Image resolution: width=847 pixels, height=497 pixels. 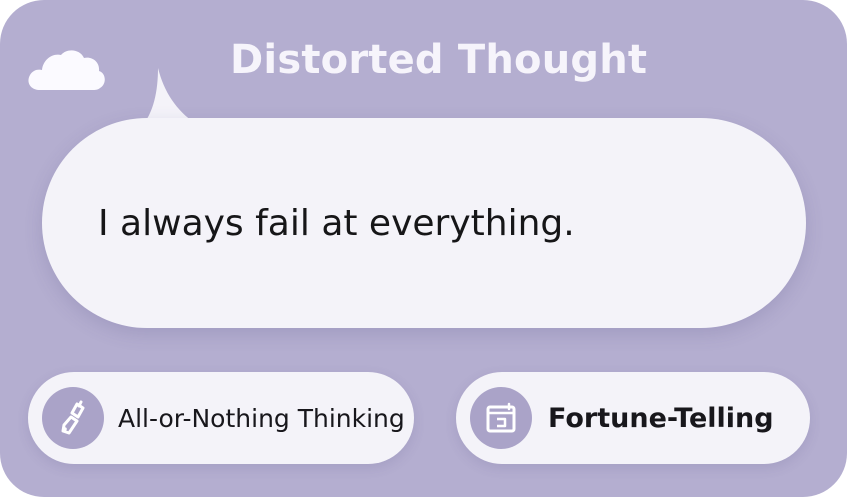 What do you see at coordinates (66, 70) in the screenshot?
I see `cloud-icon` at bounding box center [66, 70].